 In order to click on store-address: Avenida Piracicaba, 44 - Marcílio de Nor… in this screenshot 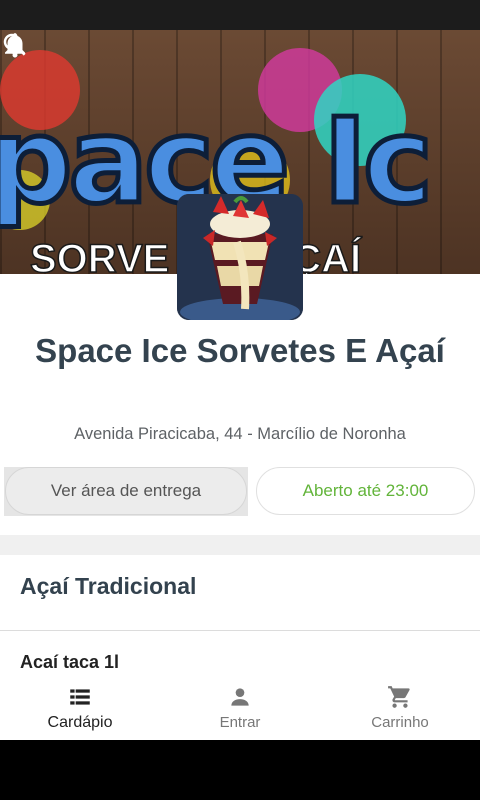, I will do `click(240, 434)`.